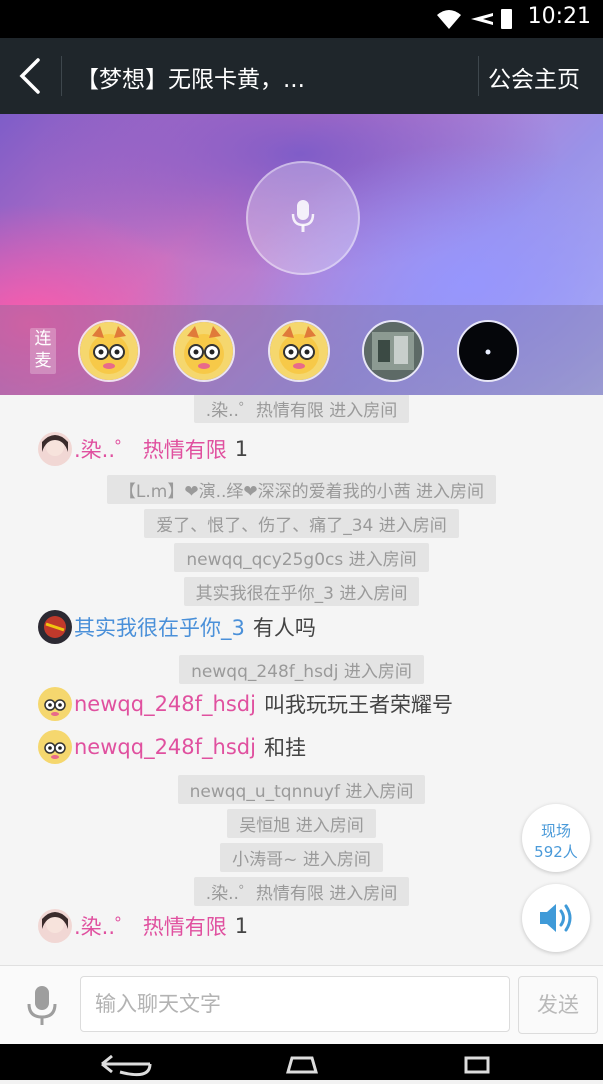 The width and height of the screenshot is (603, 1084). I want to click on mic-seat-bar: 连麦, so click(301, 350).